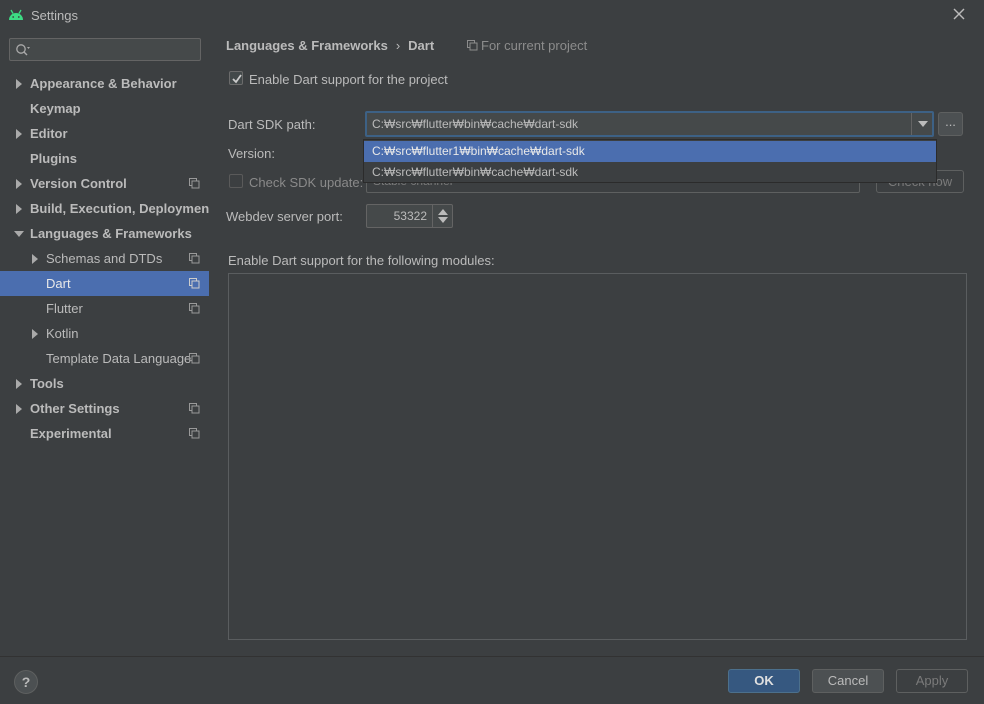 This screenshot has width=984, height=704. What do you see at coordinates (959, 14) in the screenshot?
I see `close-icon` at bounding box center [959, 14].